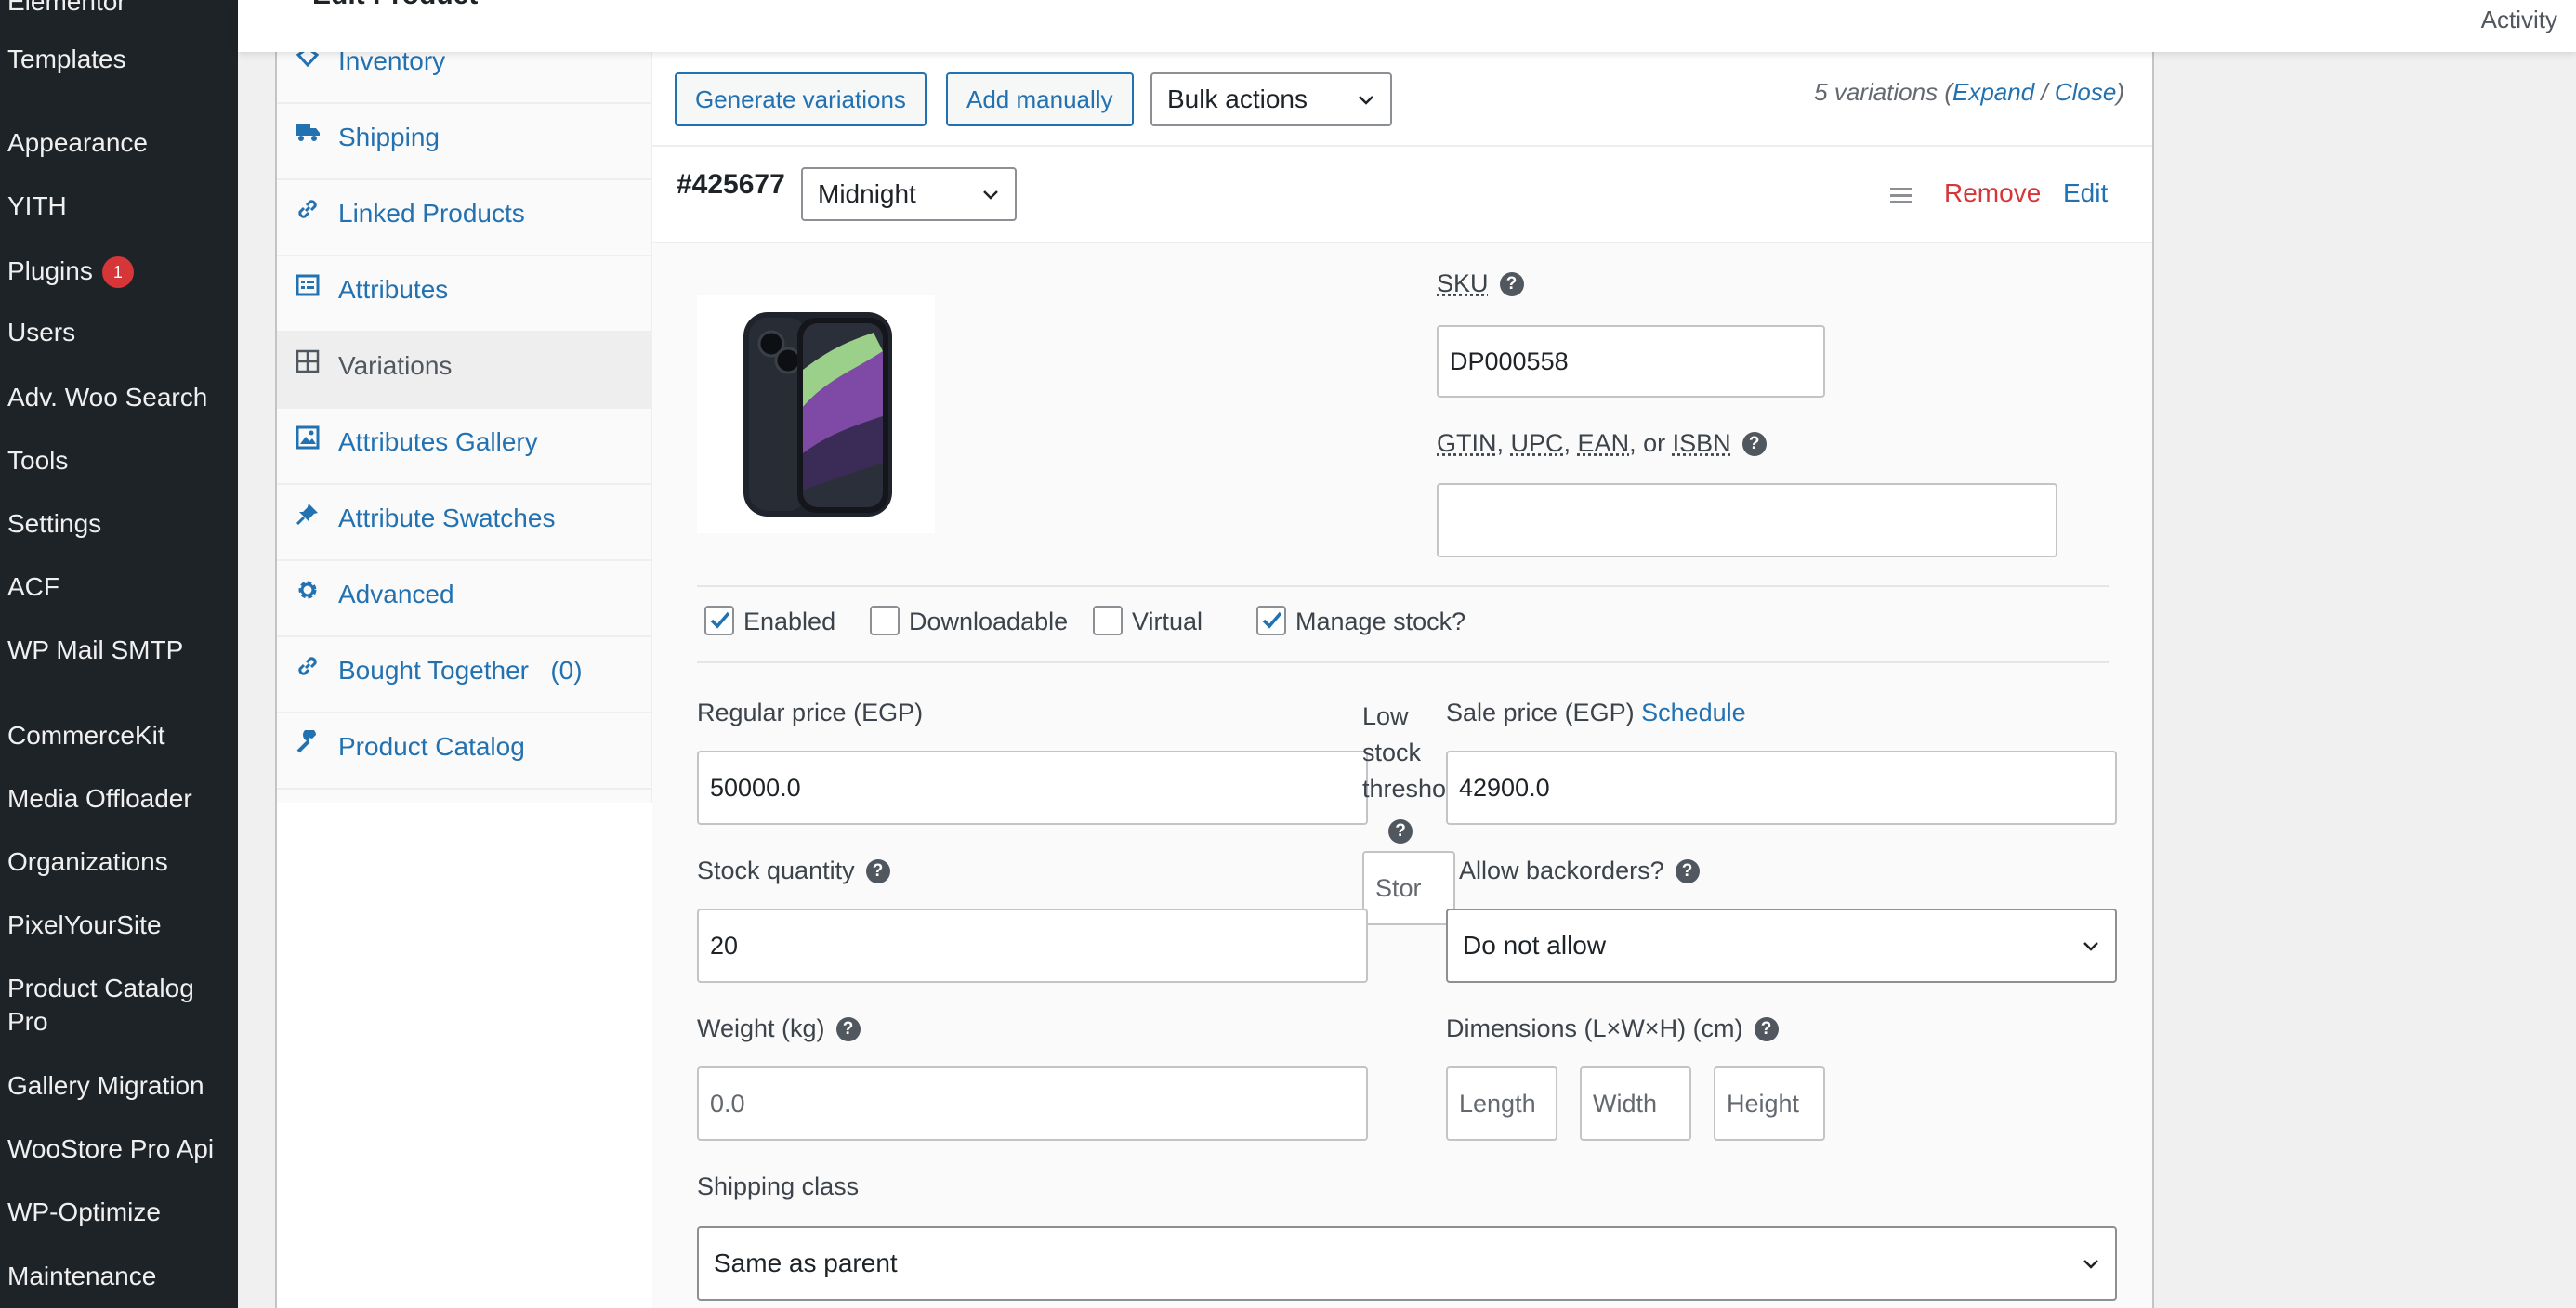 The height and width of the screenshot is (1308, 2576). Describe the element at coordinates (1570, 443) in the screenshot. I see `gtin-sep: ,` at that location.